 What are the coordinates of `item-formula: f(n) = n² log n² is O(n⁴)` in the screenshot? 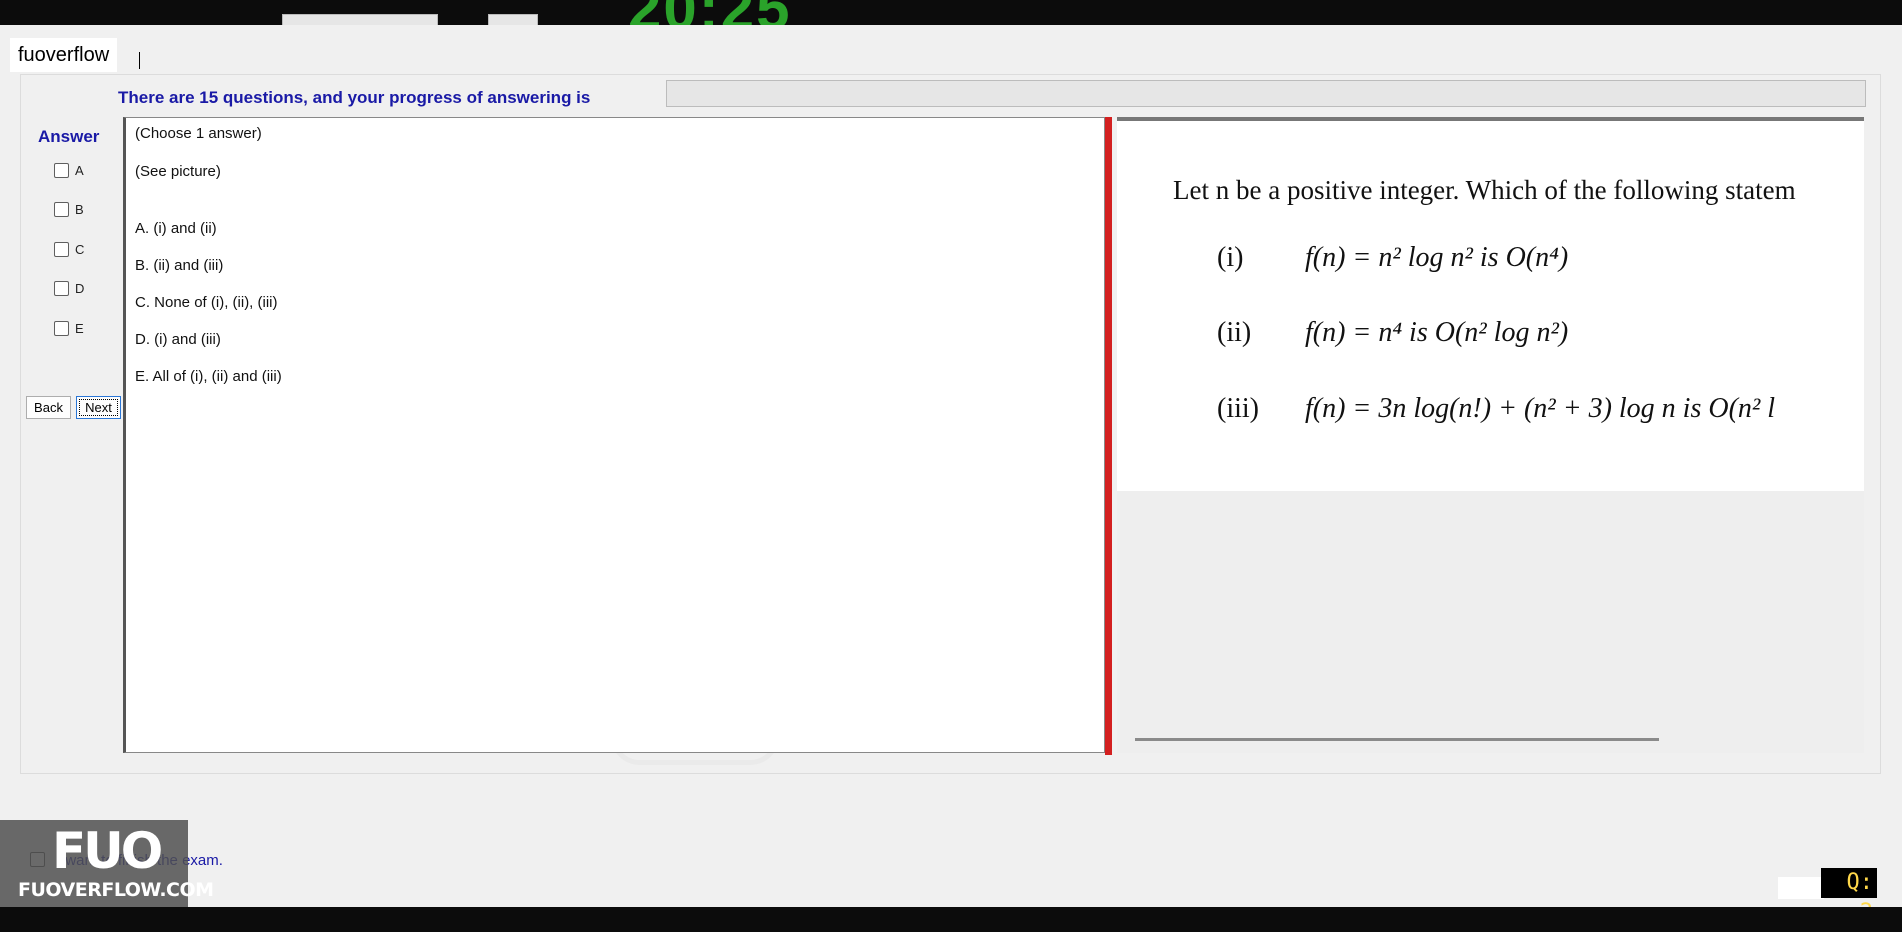 It's located at (1437, 257).